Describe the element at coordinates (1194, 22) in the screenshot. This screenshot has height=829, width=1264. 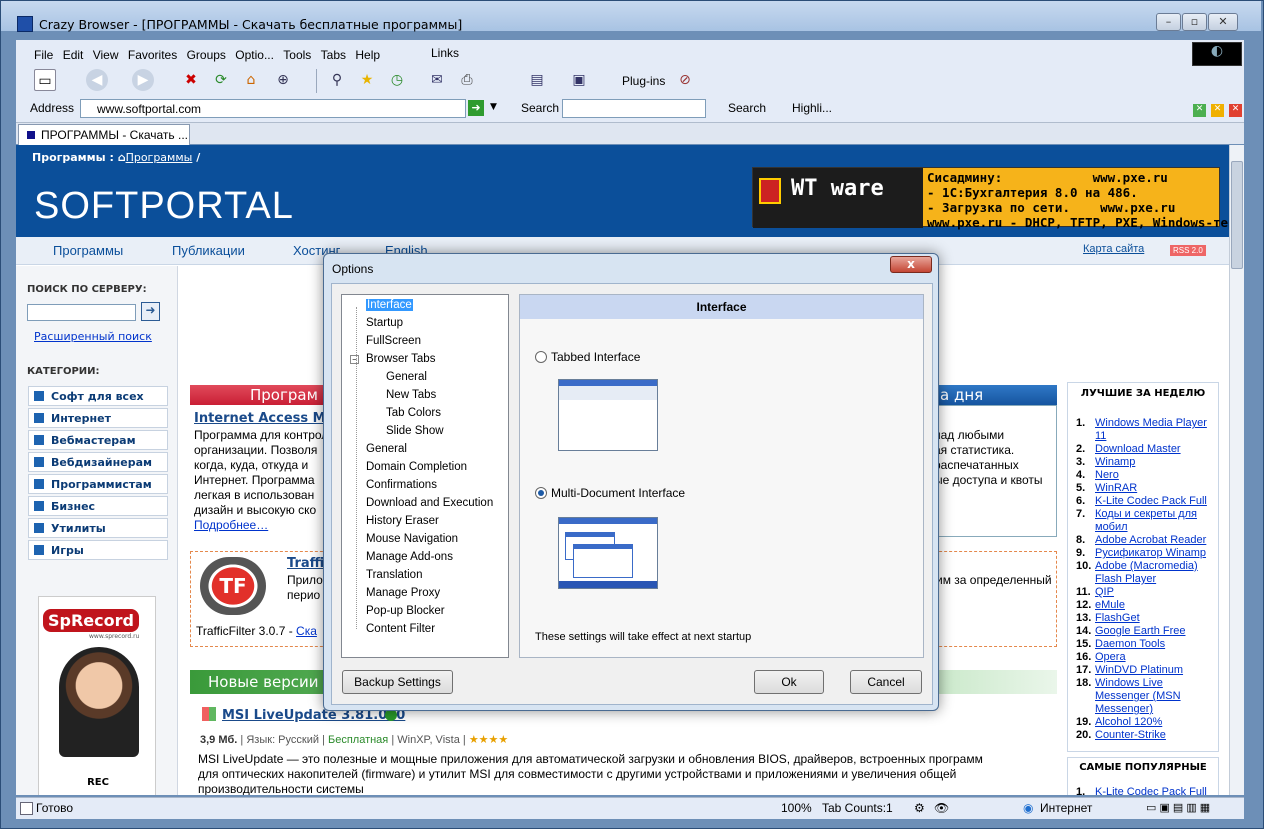
I see `maximize-button: ▫` at that location.